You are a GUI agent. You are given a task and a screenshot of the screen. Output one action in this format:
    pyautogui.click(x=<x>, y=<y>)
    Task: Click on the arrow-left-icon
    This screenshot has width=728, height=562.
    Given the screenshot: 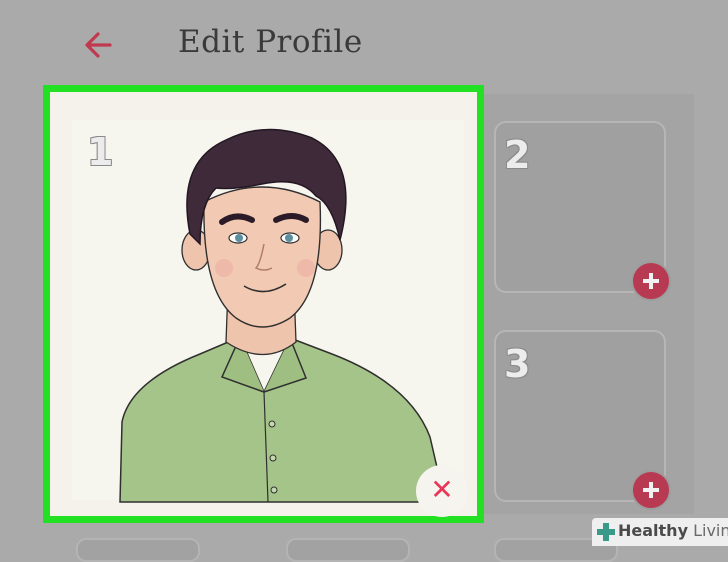 What is the action you would take?
    pyautogui.click(x=98, y=45)
    